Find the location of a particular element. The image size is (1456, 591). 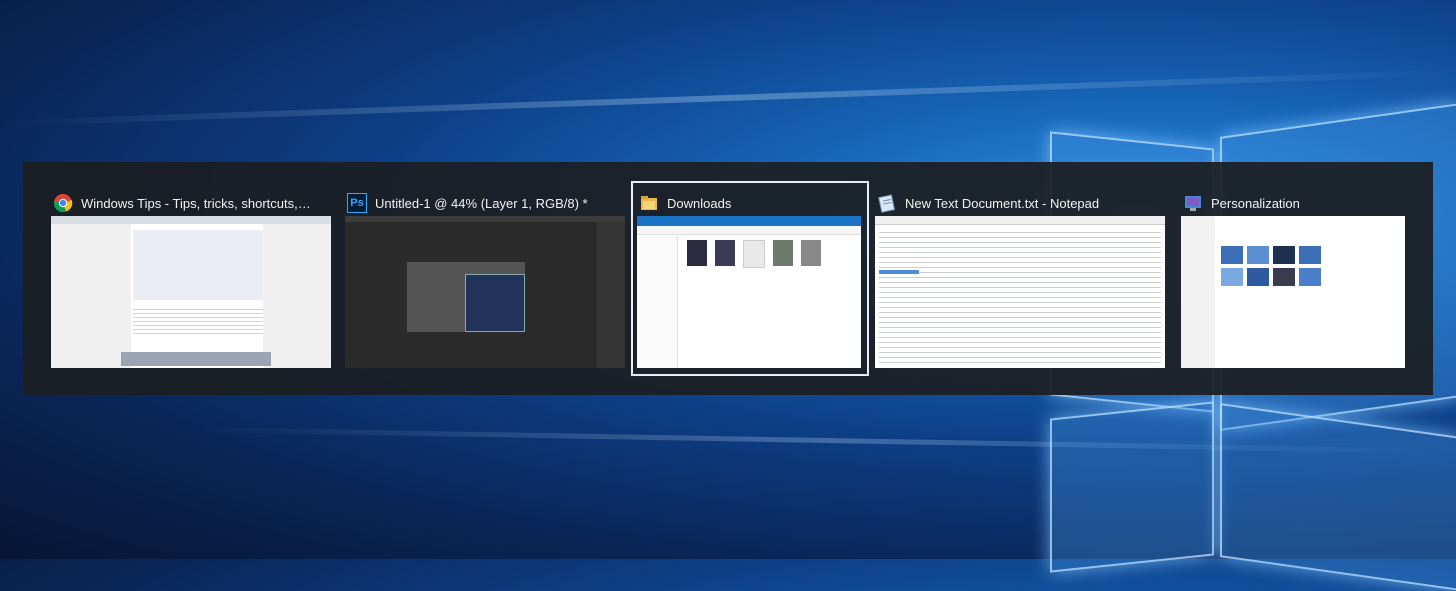

tile-header: New Text Document.txt - Notepad is located at coordinates (1018, 203).